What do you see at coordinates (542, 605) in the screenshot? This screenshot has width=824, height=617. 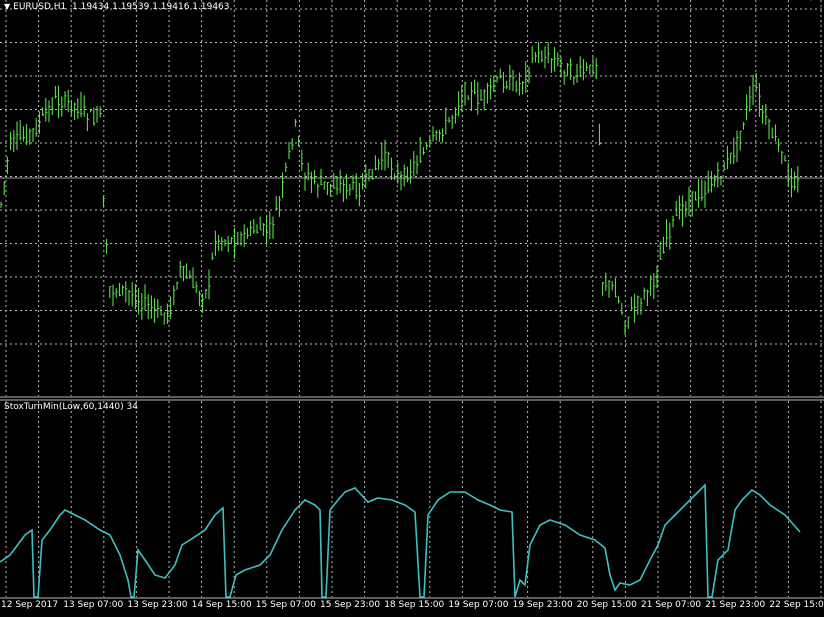 I see `time-axis-label: 19 Sep 23:00` at bounding box center [542, 605].